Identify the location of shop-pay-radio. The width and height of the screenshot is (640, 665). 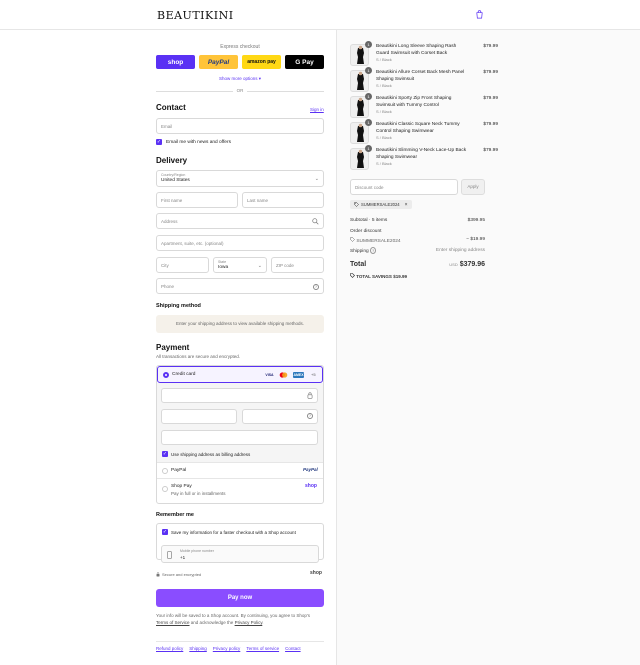
(165, 489).